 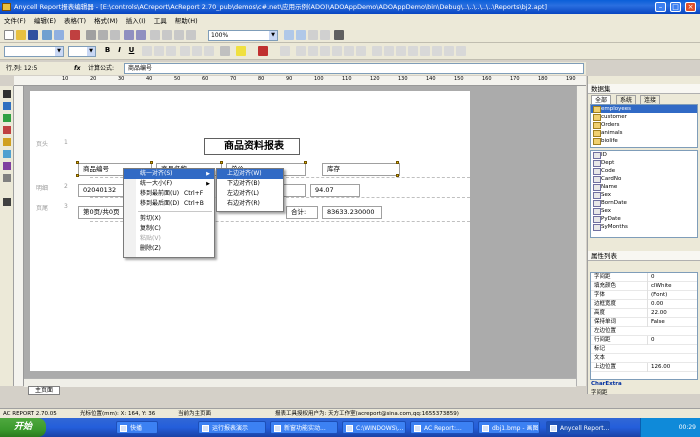 What do you see at coordinates (9, 35) in the screenshot?
I see `new-icon` at bounding box center [9, 35].